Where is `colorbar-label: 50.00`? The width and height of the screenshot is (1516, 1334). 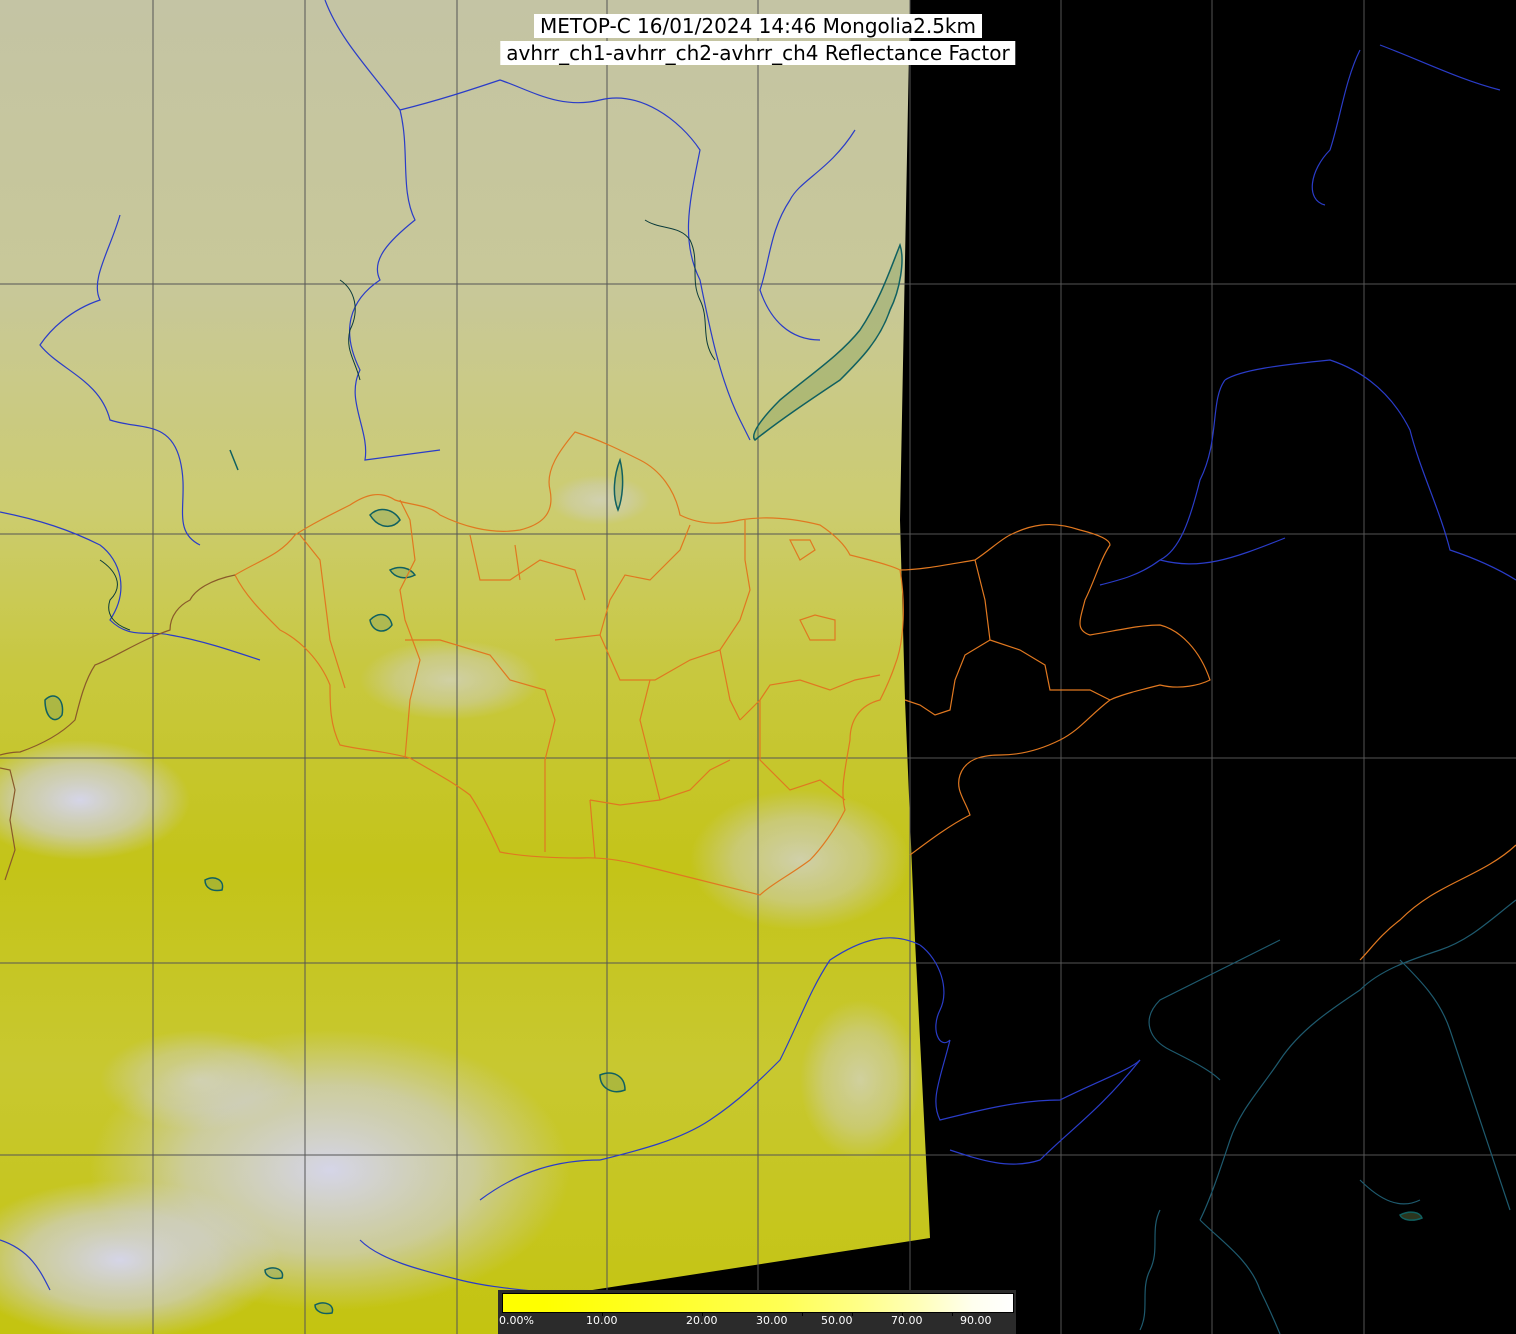
colorbar-label: 50.00 is located at coordinates (837, 1320).